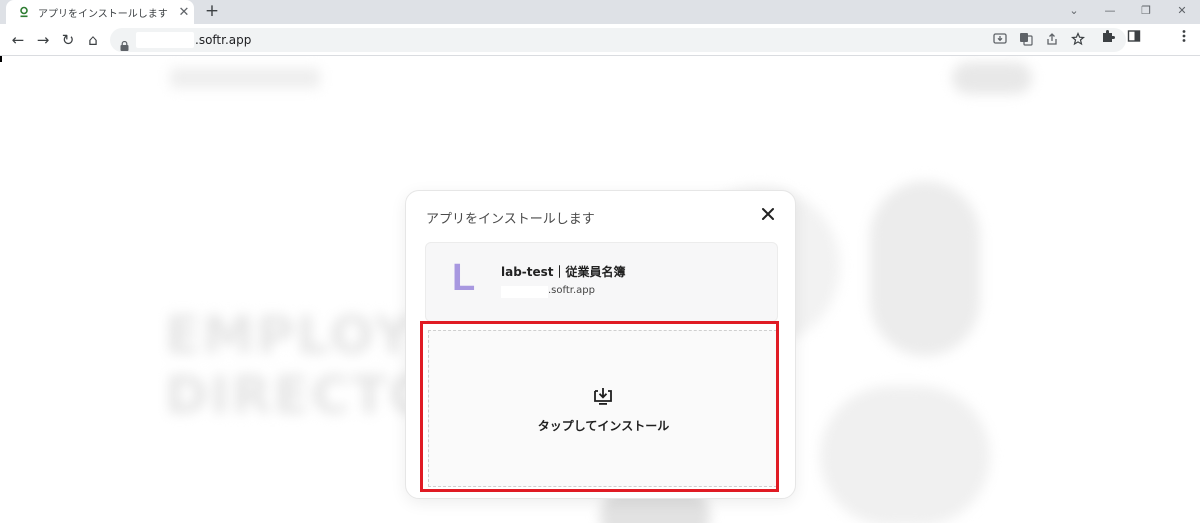 This screenshot has height=523, width=1200. I want to click on app-info-card: L lab-test｜従業員名簿 .softr.app, so click(601, 282).